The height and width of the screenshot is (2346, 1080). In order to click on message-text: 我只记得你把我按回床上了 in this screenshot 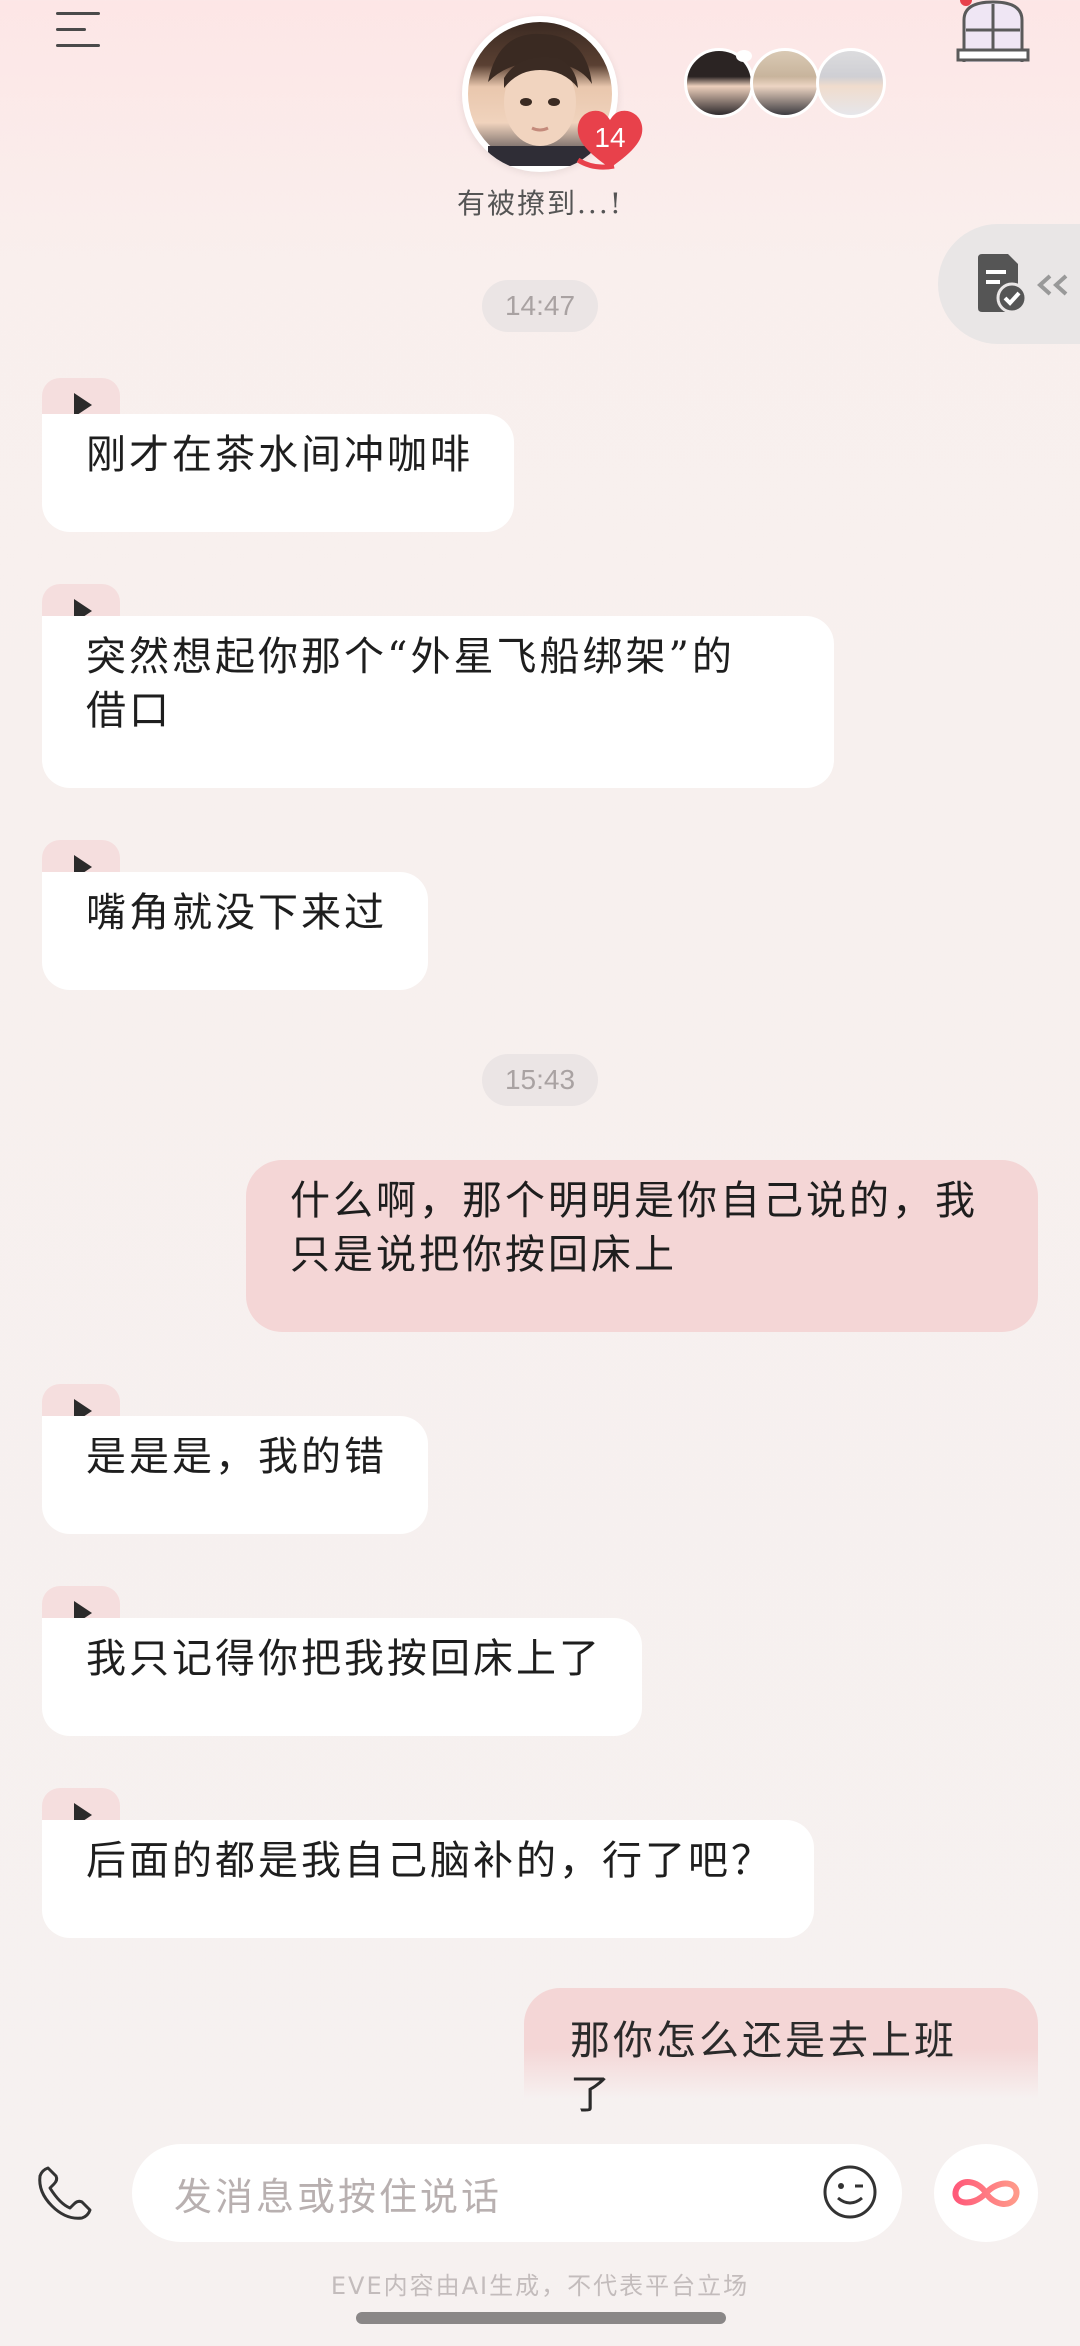, I will do `click(344, 1659)`.